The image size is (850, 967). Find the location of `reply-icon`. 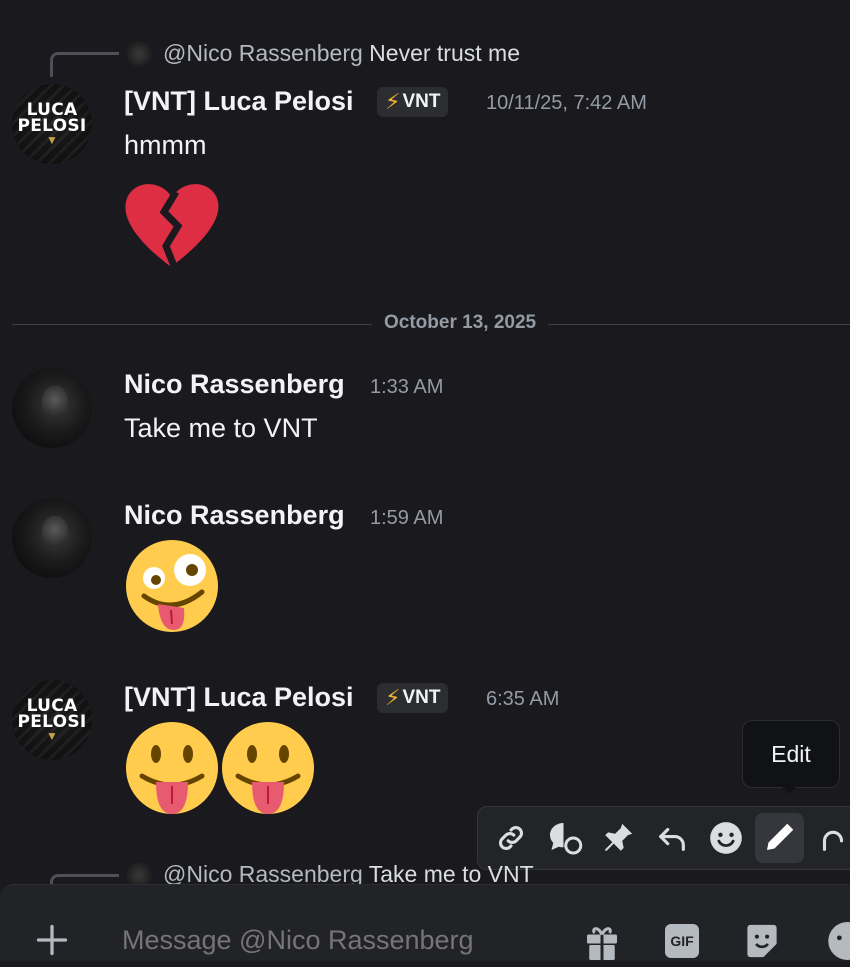

reply-icon is located at coordinates (672, 839).